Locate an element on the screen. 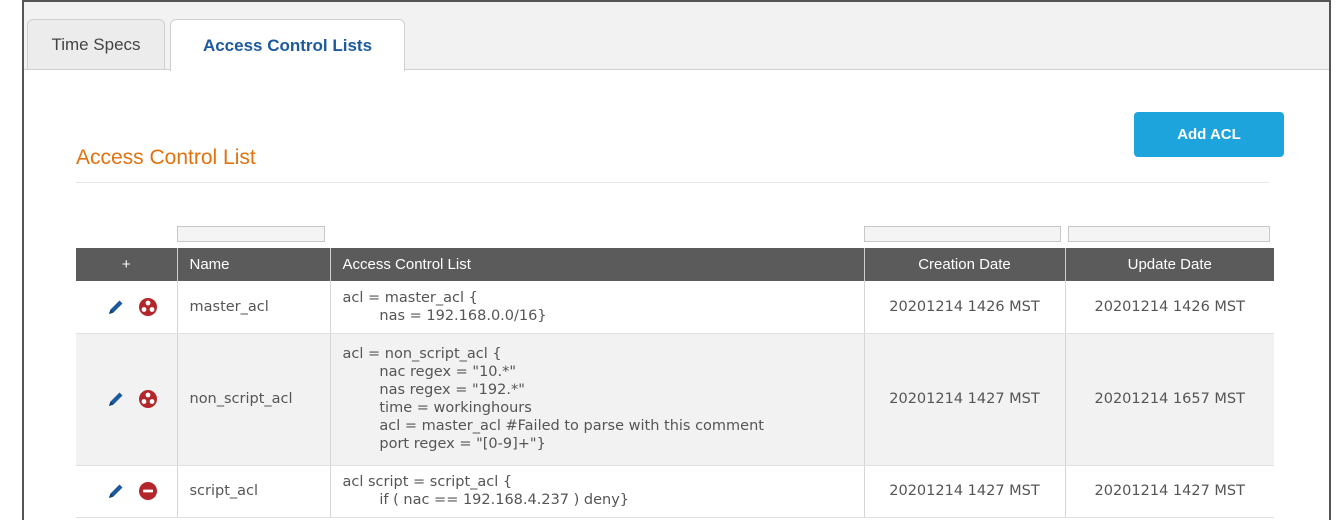 This screenshot has height=520, width=1339. creation-date: 20201214 1426 MST is located at coordinates (965, 307).